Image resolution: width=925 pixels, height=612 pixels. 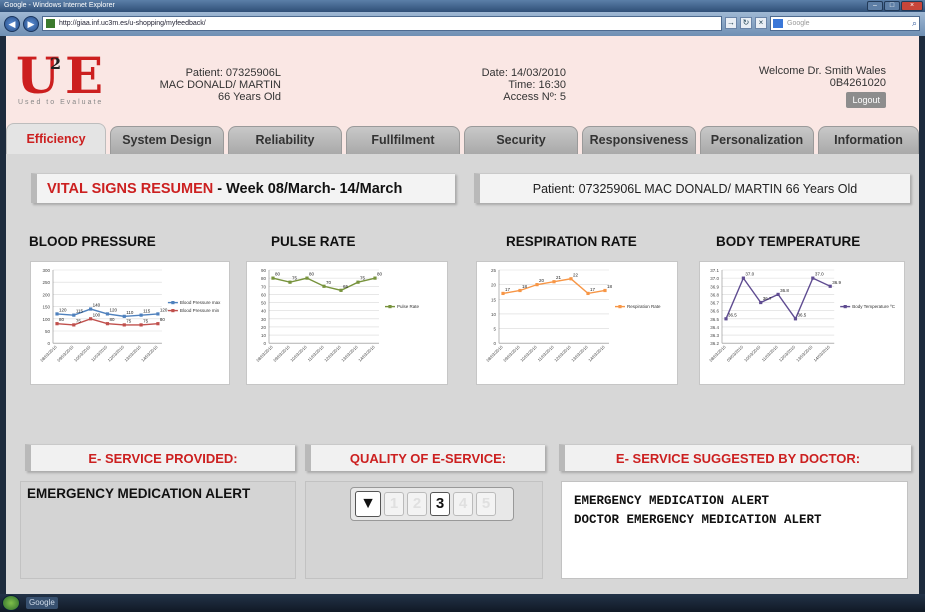 I want to click on service-suggested-header: E- SERVICE SUGGESTED BY DOCTOR:, so click(x=735, y=457).